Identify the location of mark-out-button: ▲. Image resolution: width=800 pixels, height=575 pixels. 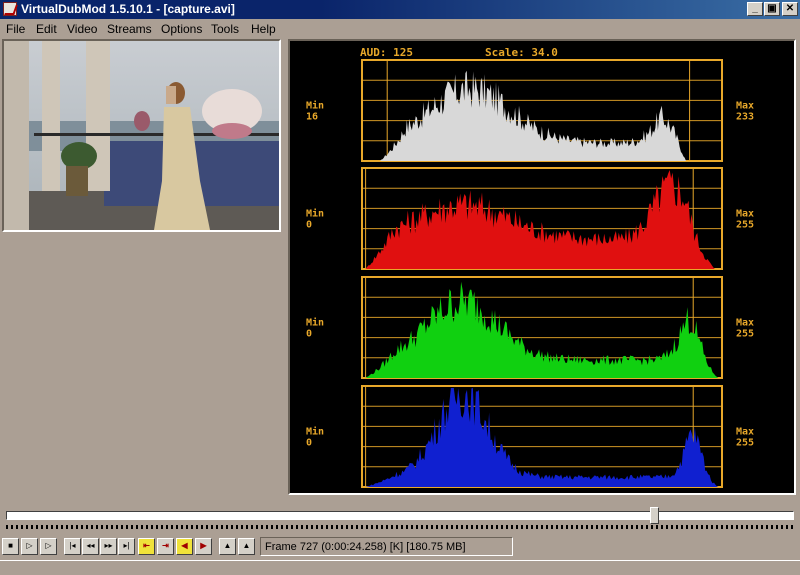
(246, 546).